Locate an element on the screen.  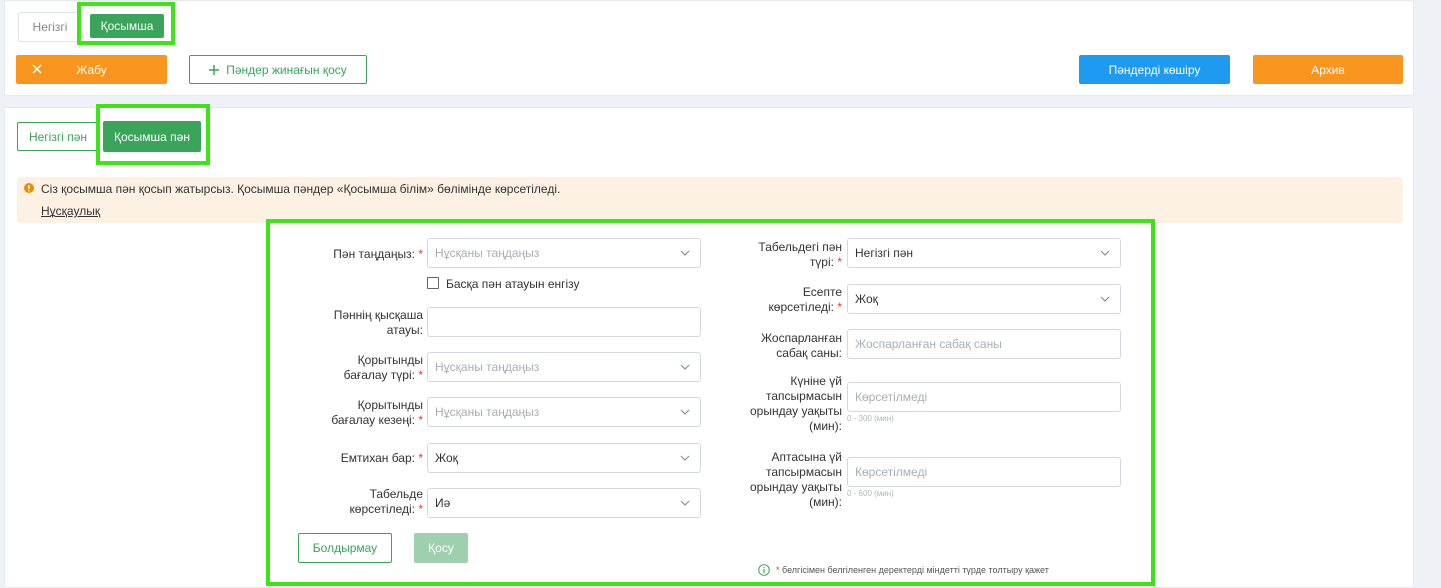
table-subject-type-label: Табельдегі пән түрі: * is located at coordinates (800, 254).